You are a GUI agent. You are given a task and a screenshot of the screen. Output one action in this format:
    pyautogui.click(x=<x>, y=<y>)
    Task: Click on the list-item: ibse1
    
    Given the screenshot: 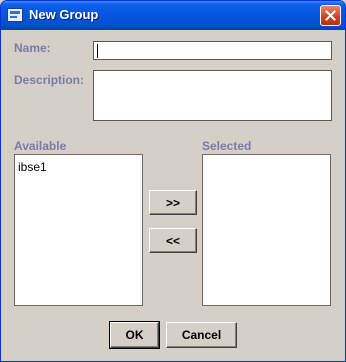 What is the action you would take?
    pyautogui.click(x=32, y=167)
    